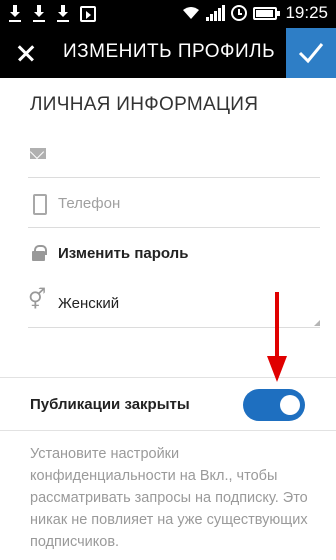 Image resolution: width=336 pixels, height=560 pixels. What do you see at coordinates (267, 13) in the screenshot?
I see `battery-icon` at bounding box center [267, 13].